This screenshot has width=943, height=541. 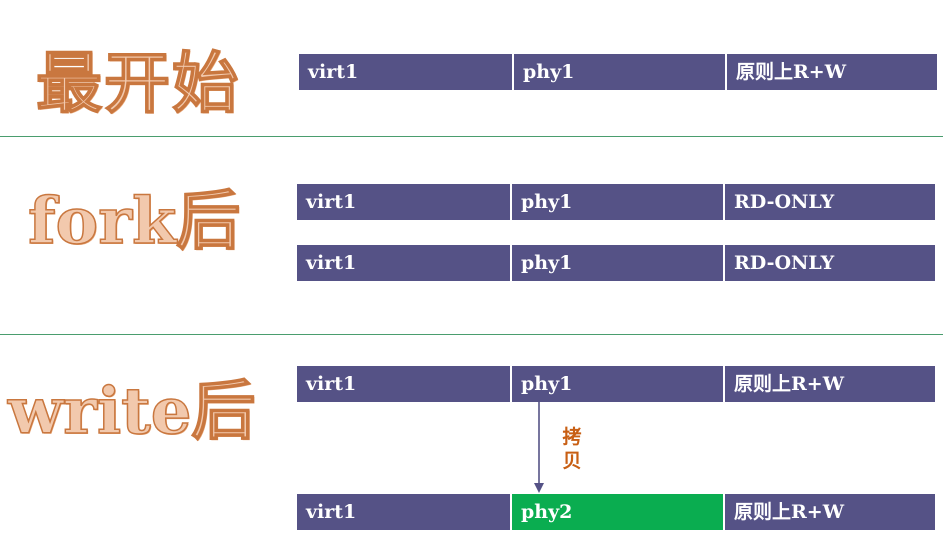 I want to click on section-title-fork: fork后, so click(x=134, y=221).